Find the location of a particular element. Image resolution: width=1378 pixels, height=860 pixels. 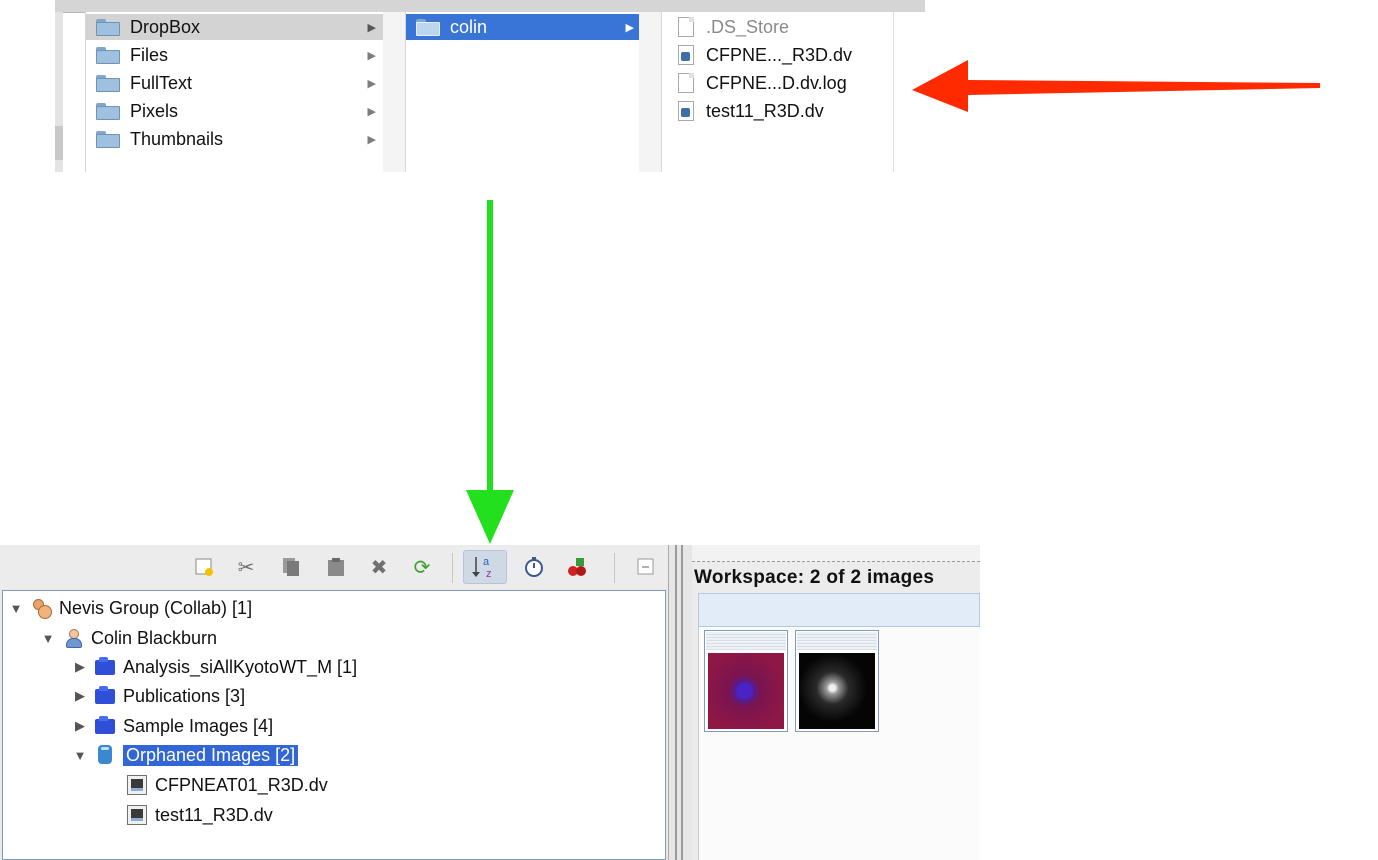

split-pane-divider is located at coordinates (680, 702).